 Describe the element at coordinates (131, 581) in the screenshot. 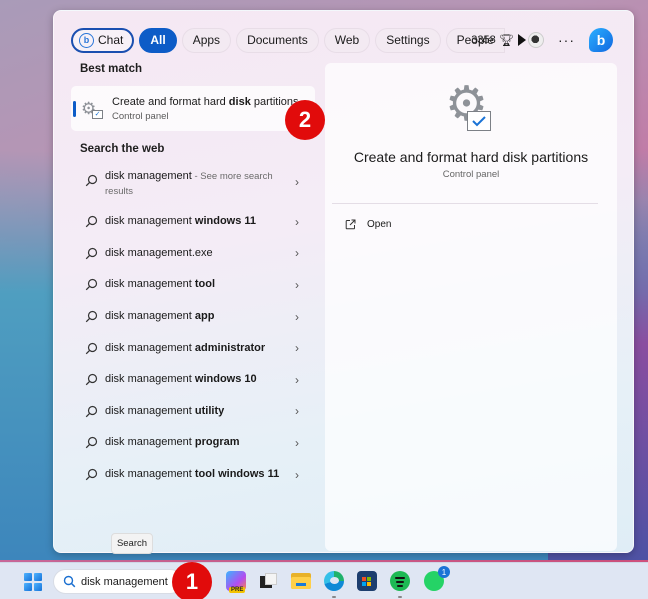

I see `search-input` at that location.